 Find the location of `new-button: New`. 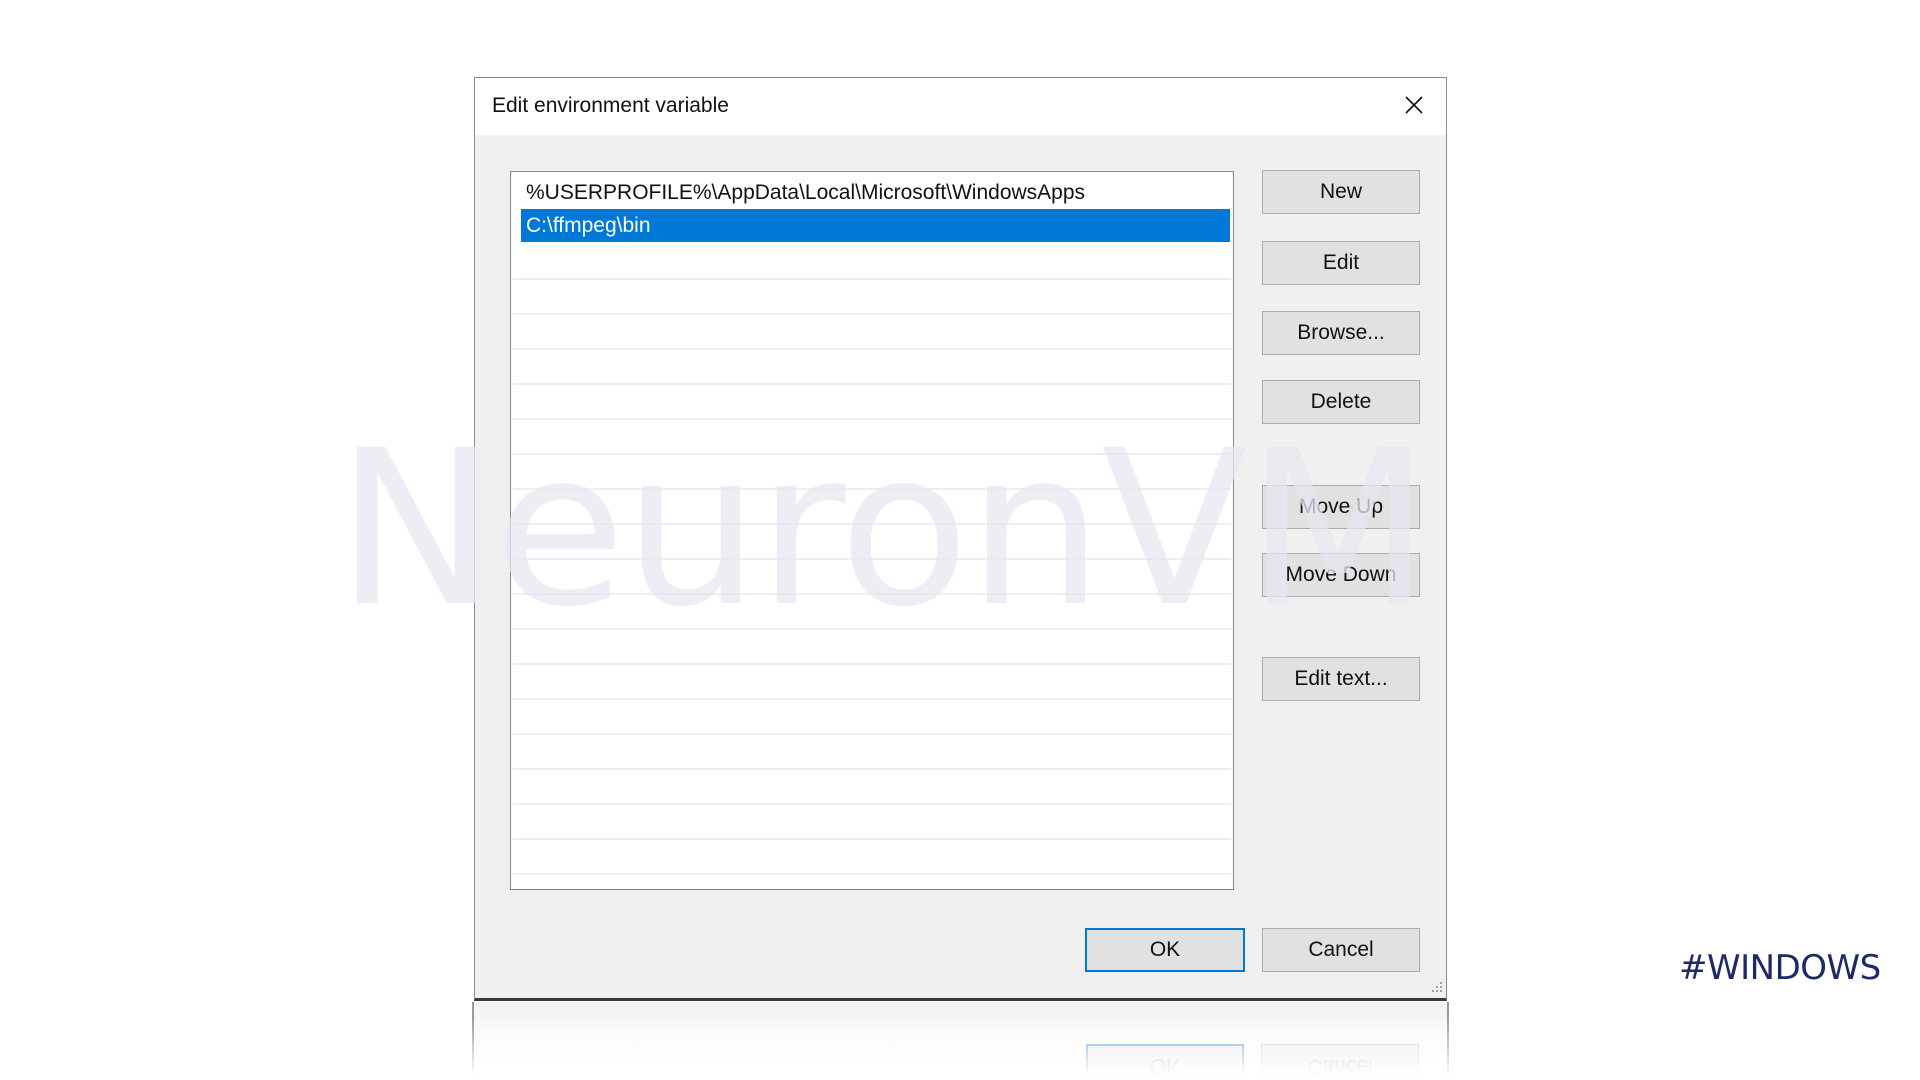

new-button: New is located at coordinates (1341, 192).